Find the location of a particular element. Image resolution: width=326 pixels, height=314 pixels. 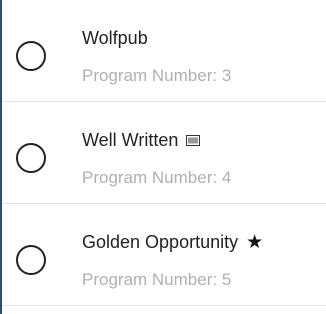

program-name-text: Golden Opportunity is located at coordinates (160, 242).